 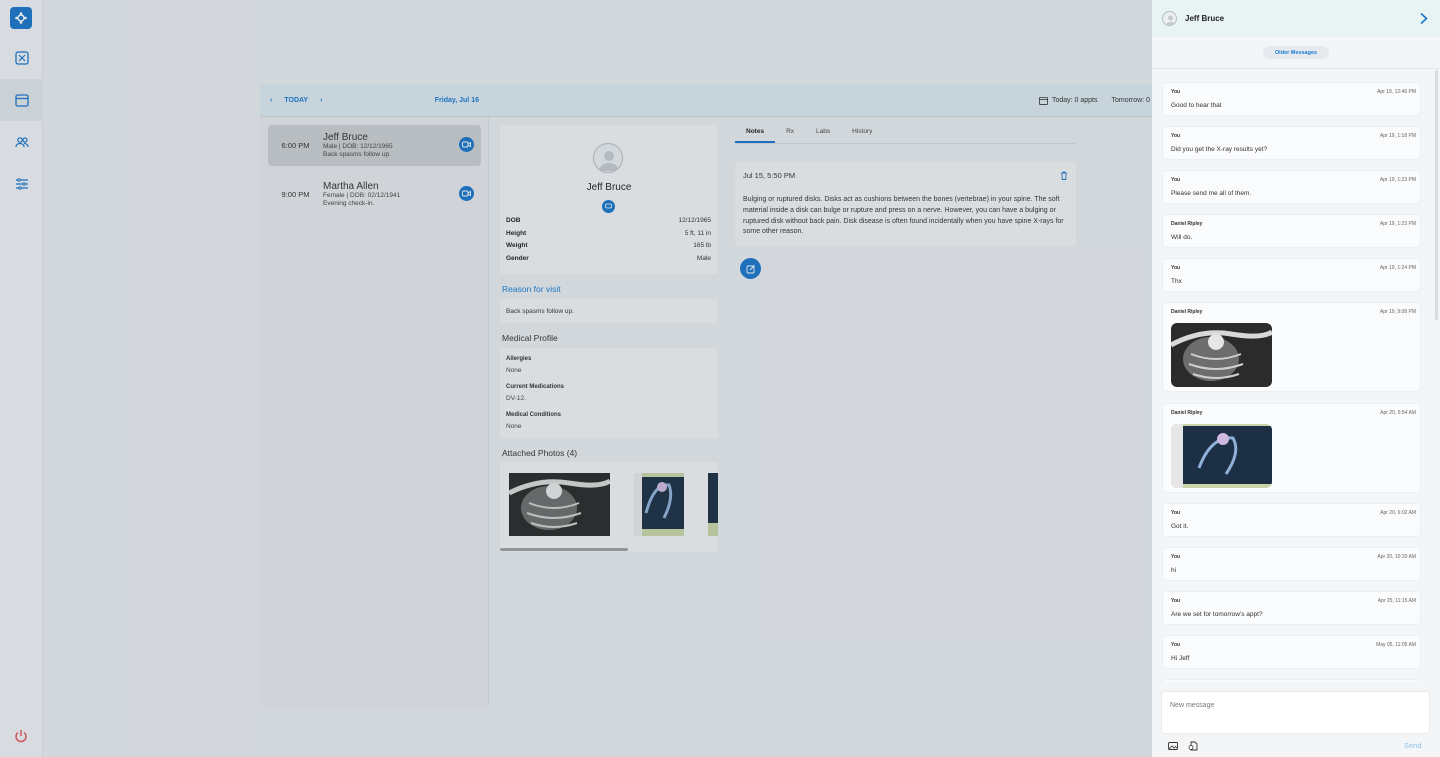 What do you see at coordinates (1291, 99) in the screenshot?
I see `message-bubble: You Apr 19, 12:46 PM Good to hear that` at bounding box center [1291, 99].